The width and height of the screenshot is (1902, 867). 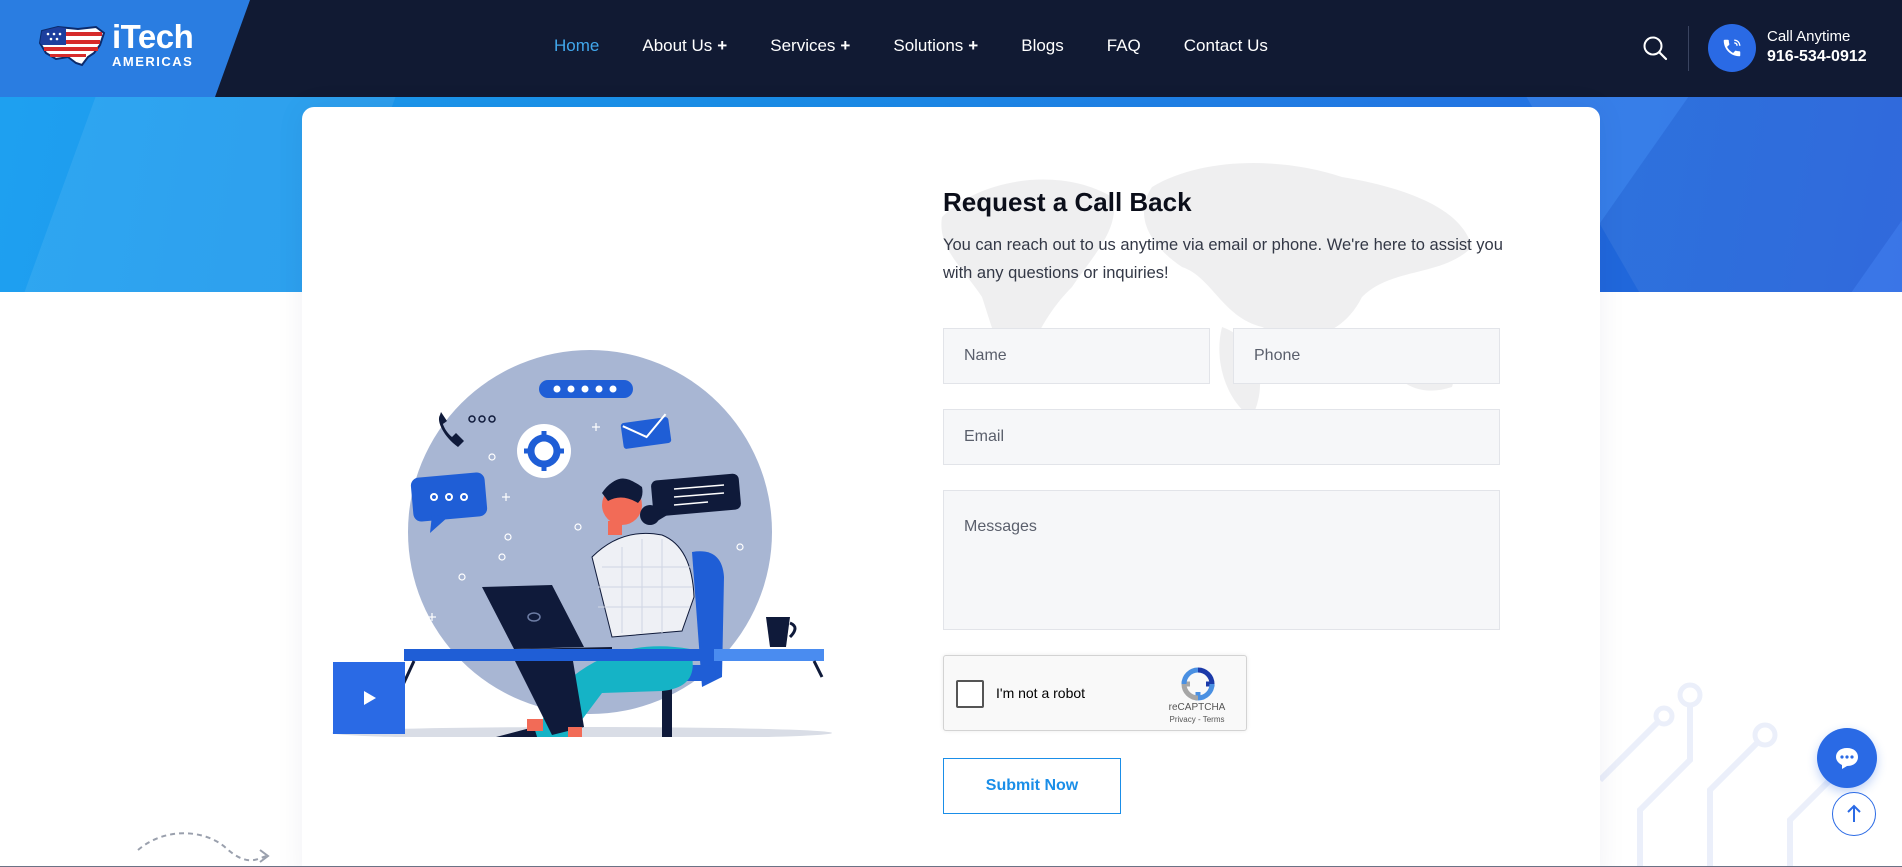 I want to click on scroll-to-top-button, so click(x=1854, y=814).